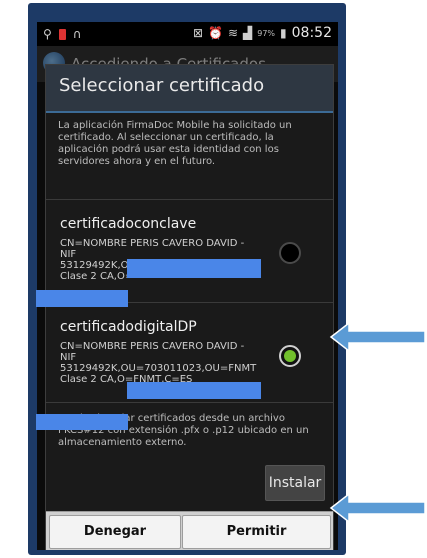  I want to click on certificate-name: certificadoconclave, so click(128, 224).